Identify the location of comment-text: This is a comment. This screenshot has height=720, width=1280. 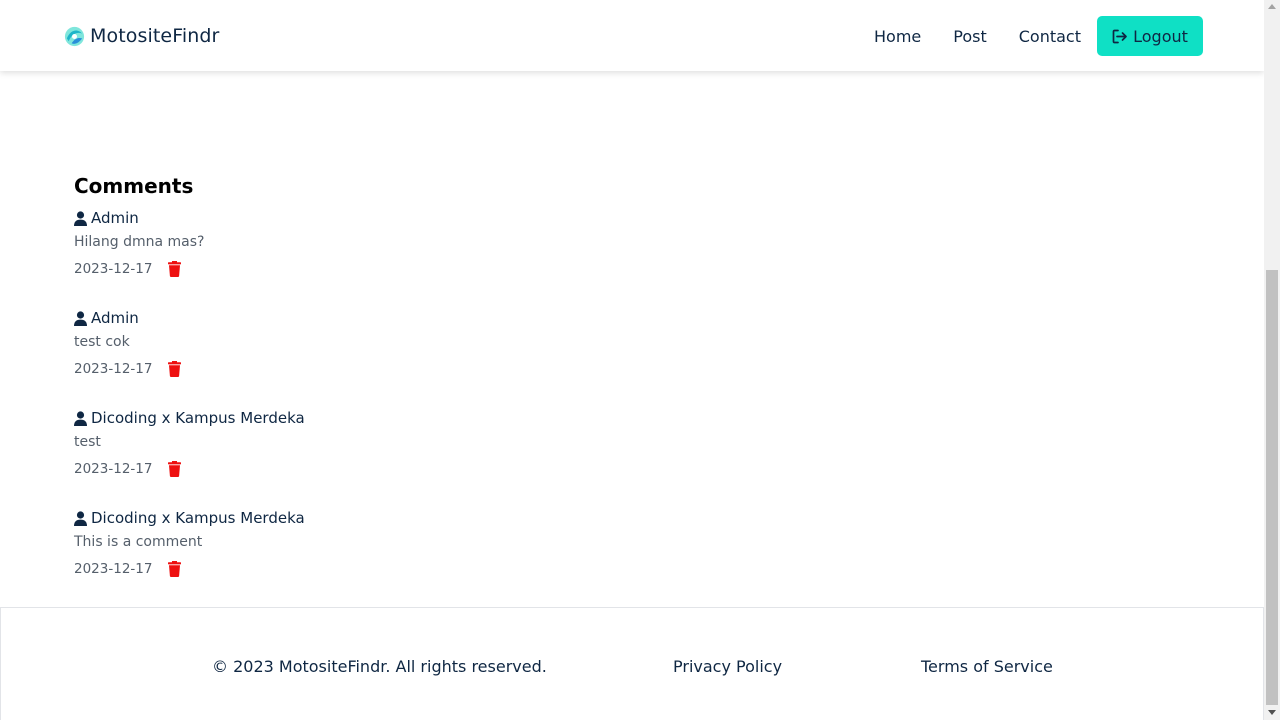
(138, 542).